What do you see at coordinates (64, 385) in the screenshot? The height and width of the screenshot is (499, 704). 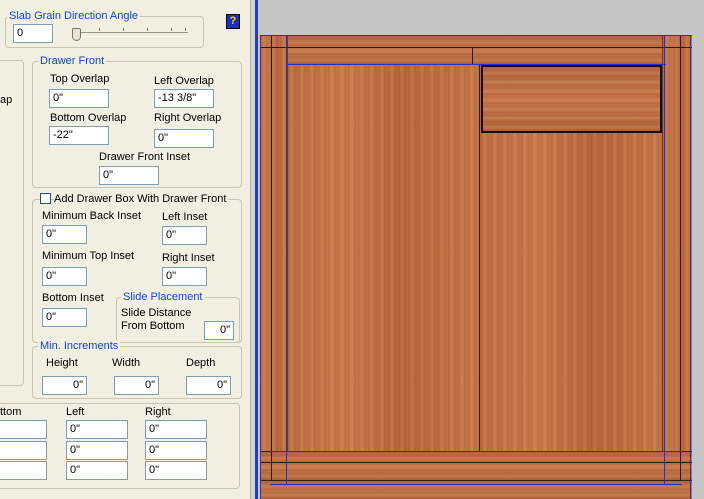 I see `increment-height-input: 0"` at bounding box center [64, 385].